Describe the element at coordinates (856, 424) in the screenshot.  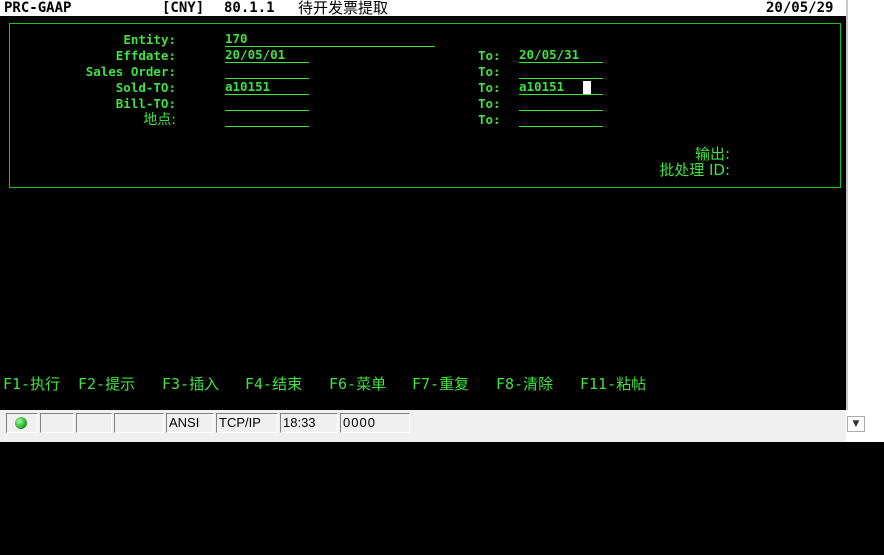
I see `chevron-down-icon: ▼` at that location.